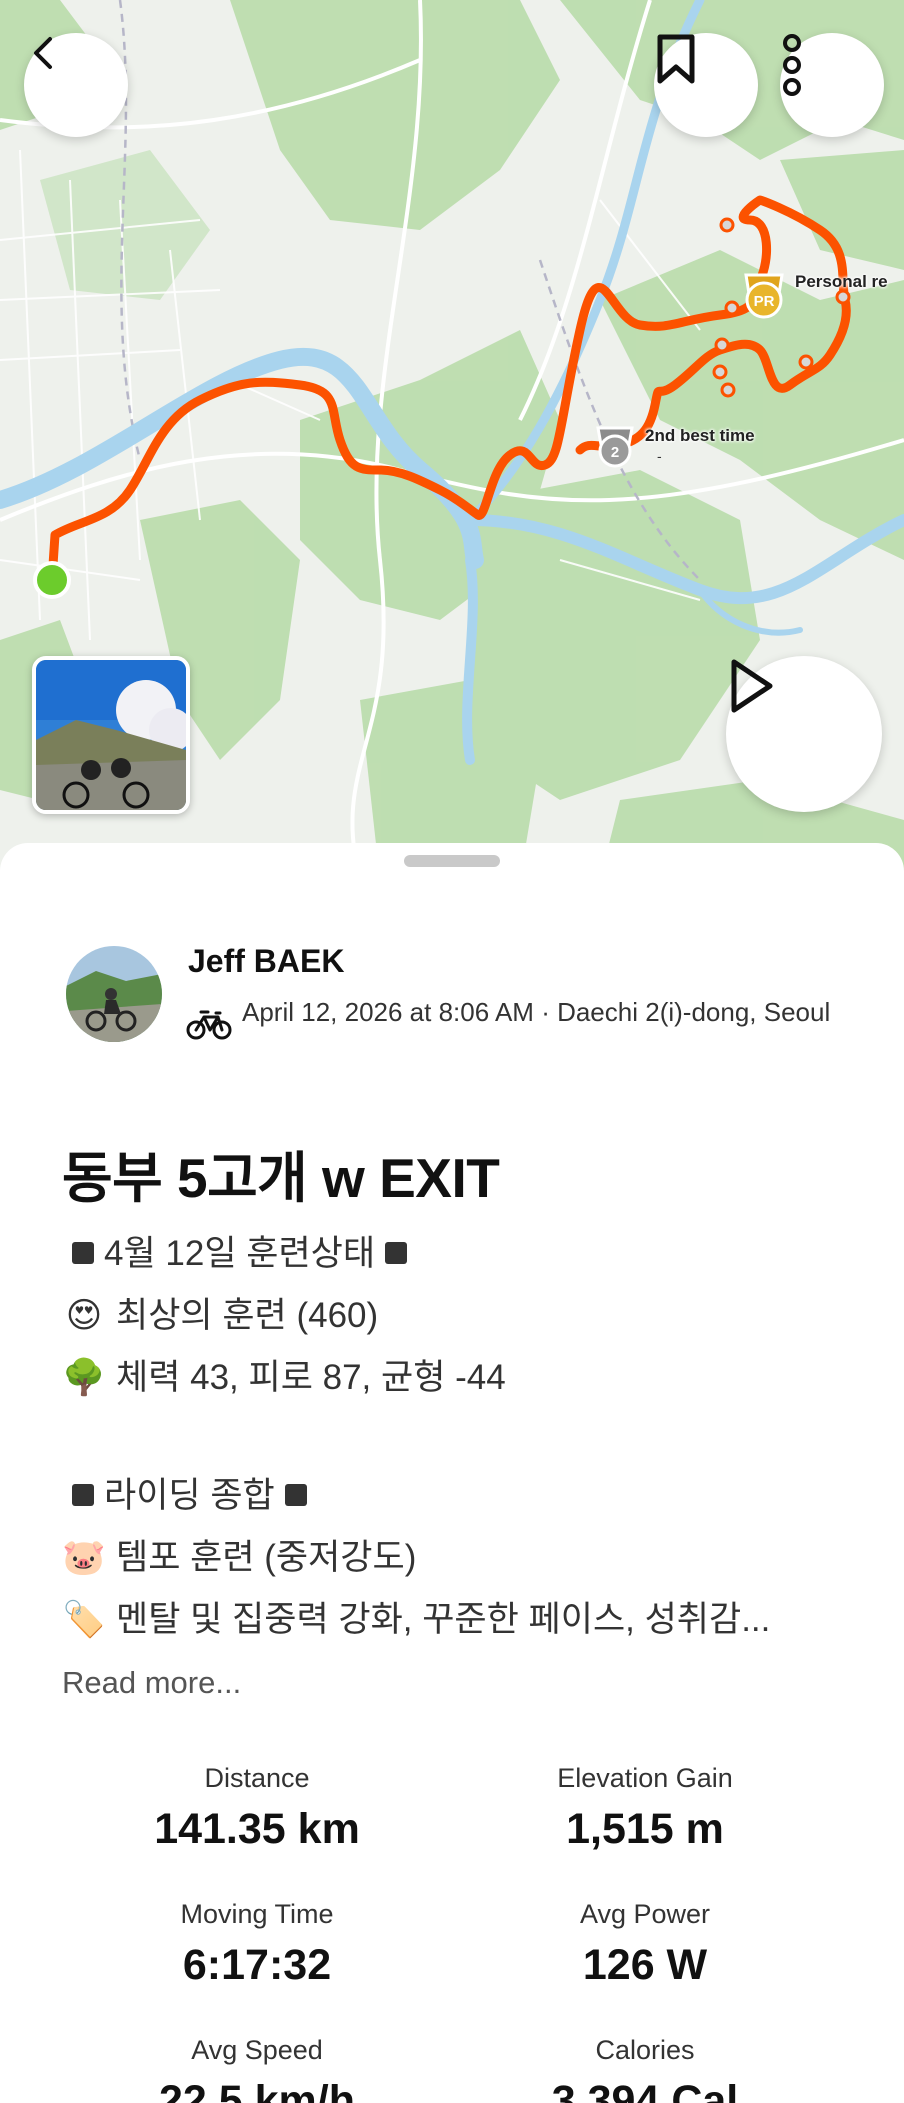  I want to click on play-flyover-button, so click(804, 734).